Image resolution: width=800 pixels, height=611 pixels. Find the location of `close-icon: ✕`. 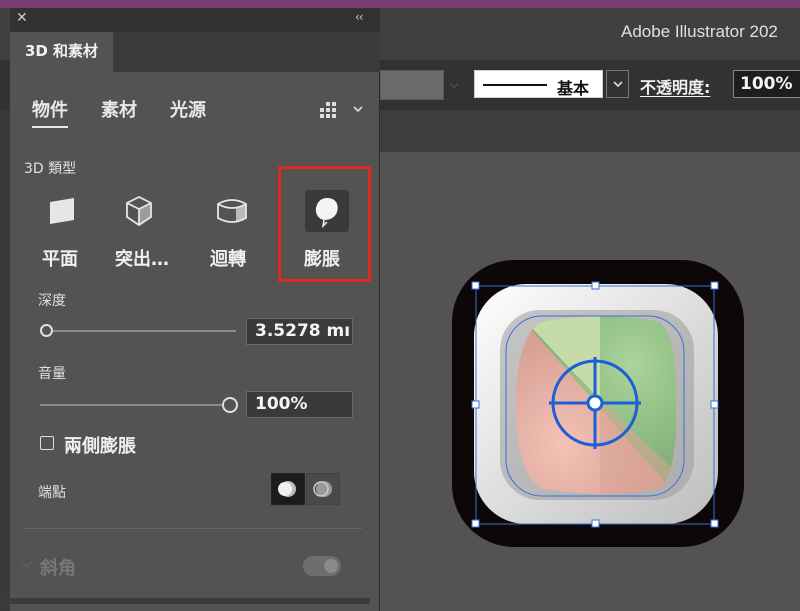

close-icon: ✕ is located at coordinates (22, 18).